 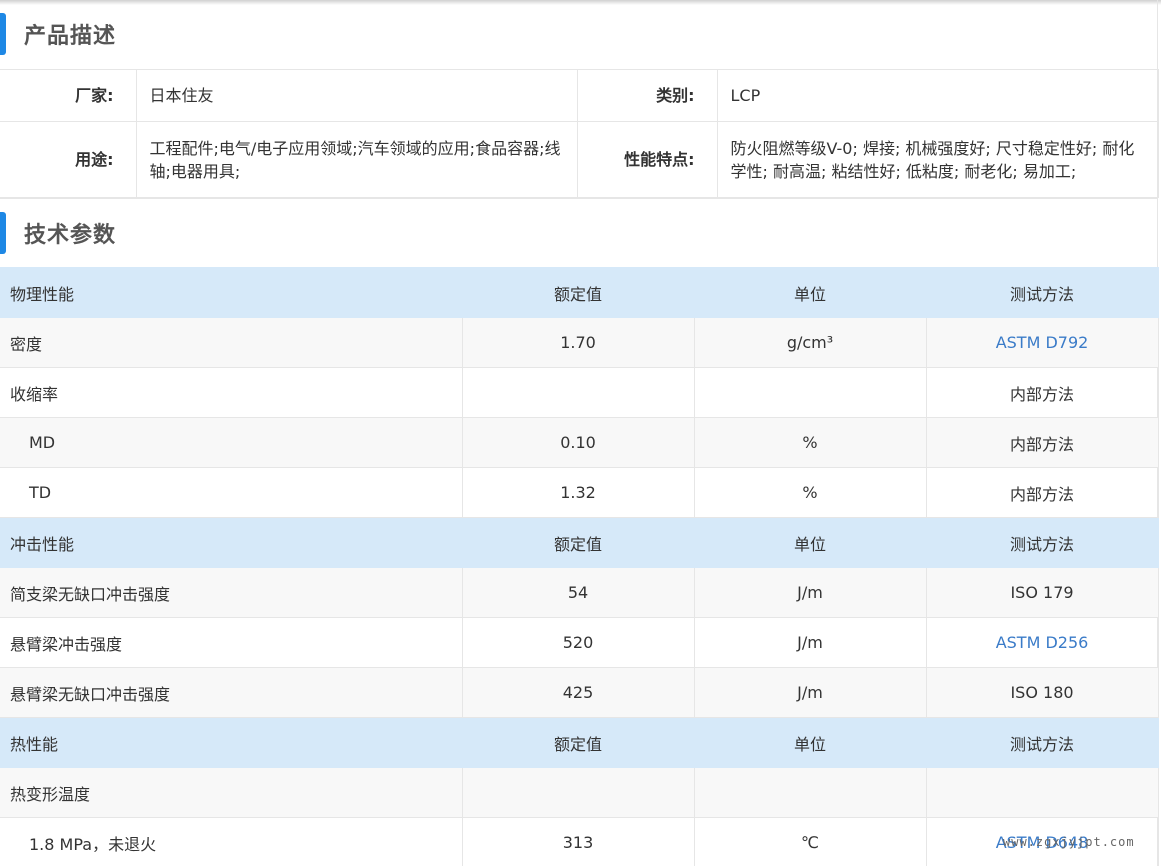 What do you see at coordinates (810, 342) in the screenshot?
I see `unit-cell: g/cm³` at bounding box center [810, 342].